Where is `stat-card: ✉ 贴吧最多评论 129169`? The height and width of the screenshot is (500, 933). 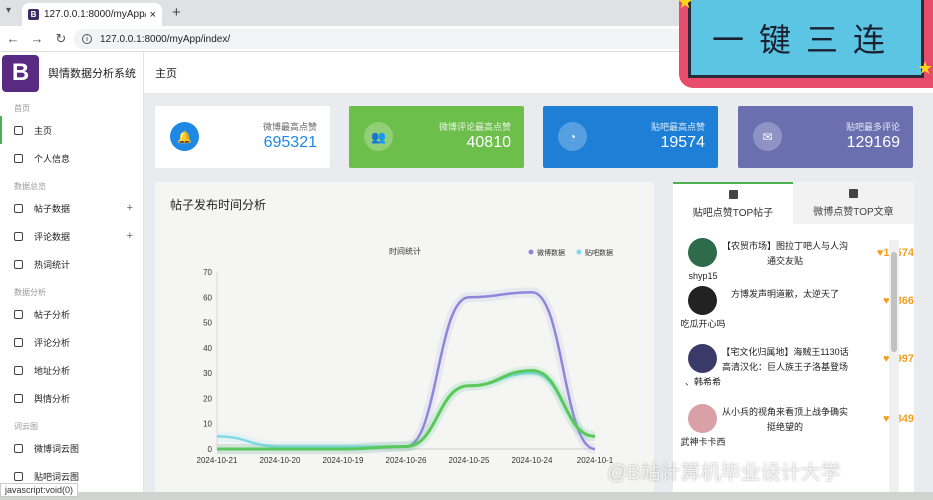
stat-card: ✉ 贴吧最多评论 129169 is located at coordinates (825, 137).